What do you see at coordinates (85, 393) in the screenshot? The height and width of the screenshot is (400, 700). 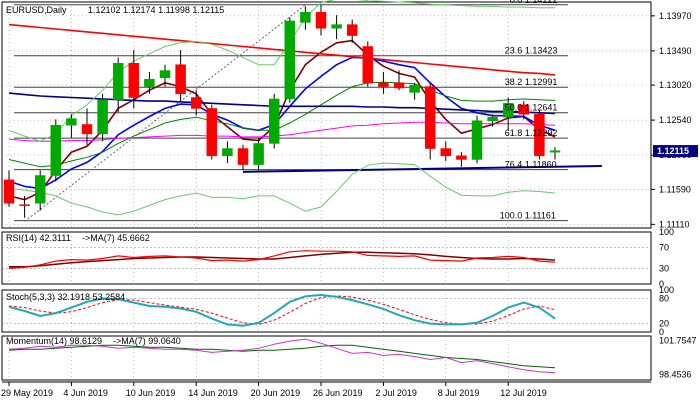 I see `x-tick-label: 4 Jun 2019` at bounding box center [85, 393].